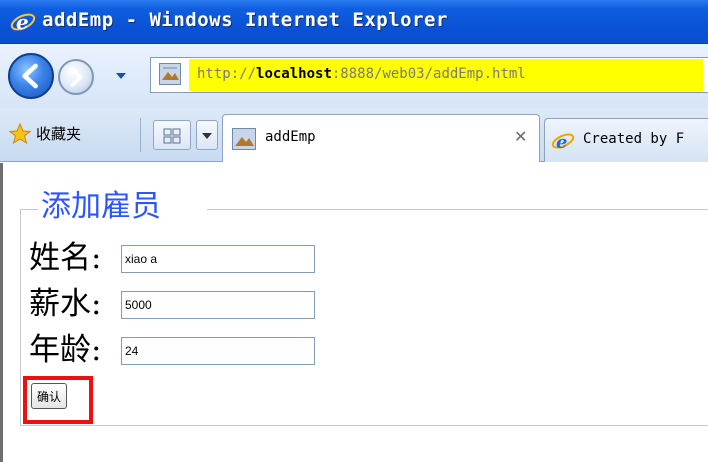  I want to click on form-legend: 添加雇员, so click(101, 206).